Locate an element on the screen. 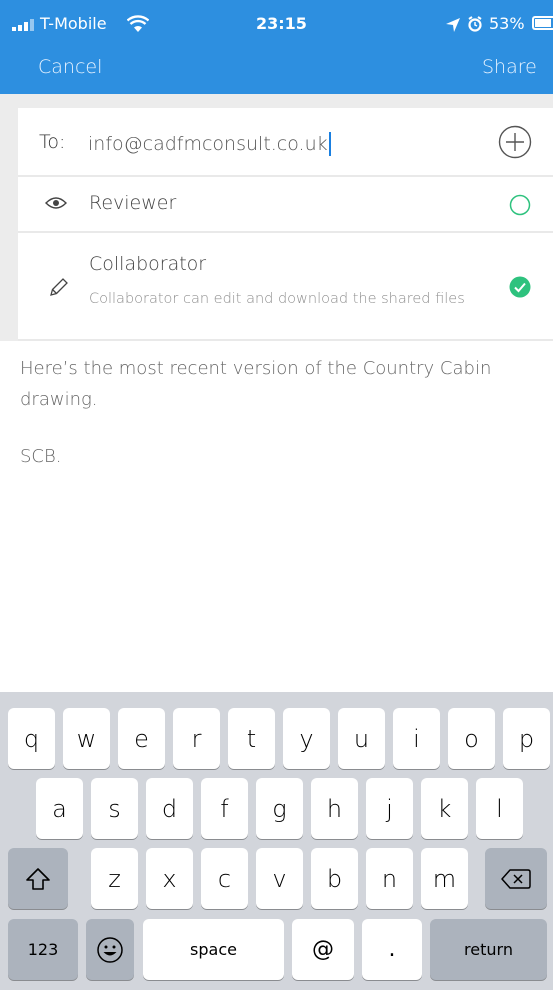 This screenshot has width=553, height=990. key-g: g is located at coordinates (279, 808).